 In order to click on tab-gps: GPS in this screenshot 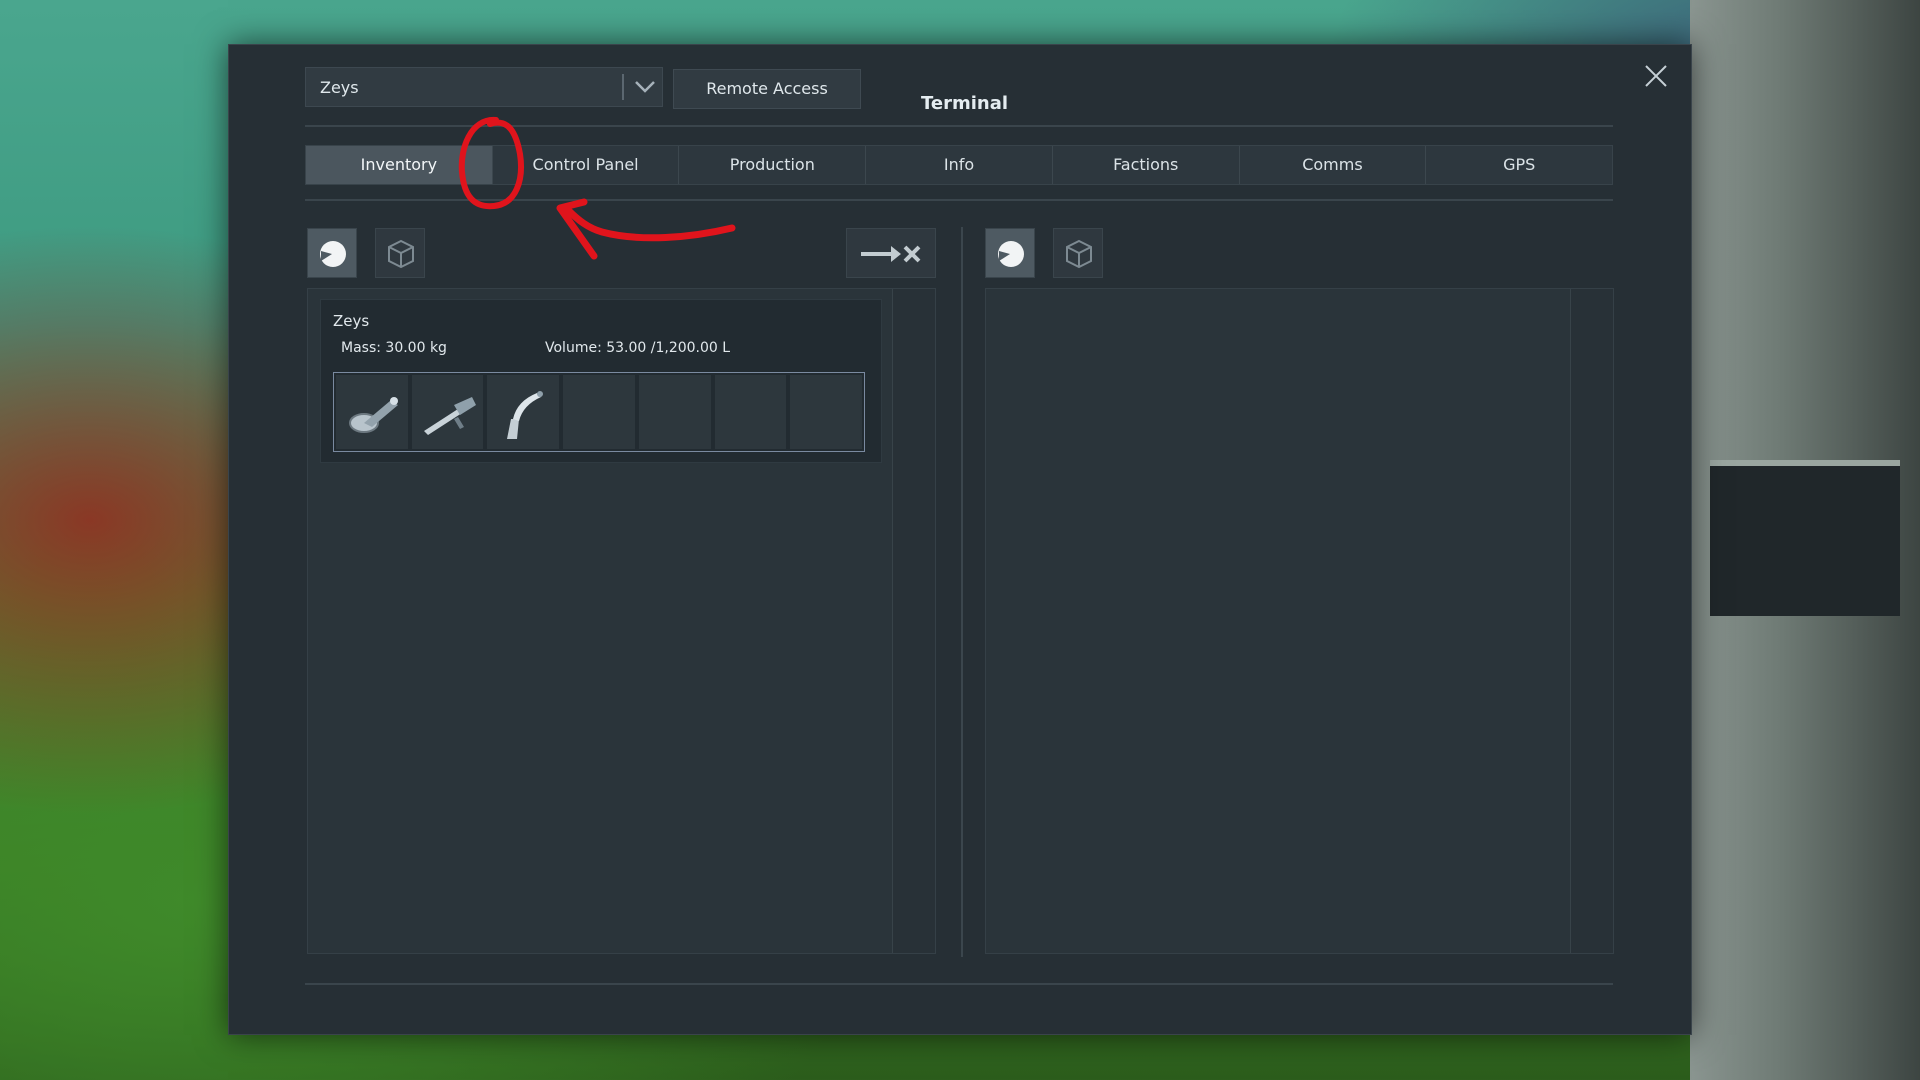, I will do `click(1519, 165)`.